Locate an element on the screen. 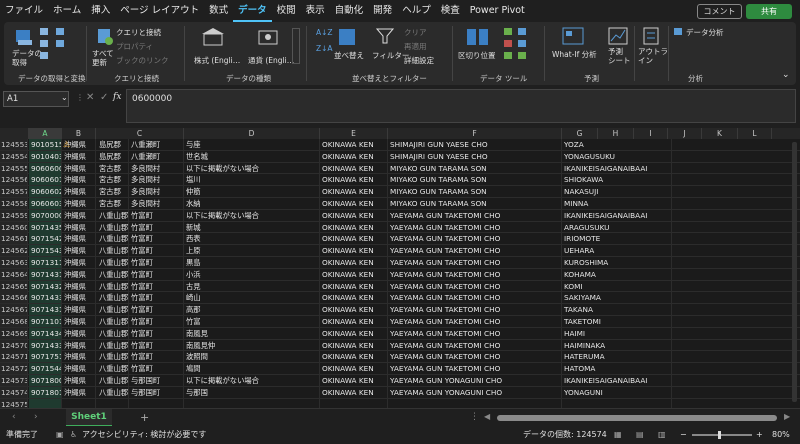  table-cell: 9071434 is located at coordinates (45, 333).